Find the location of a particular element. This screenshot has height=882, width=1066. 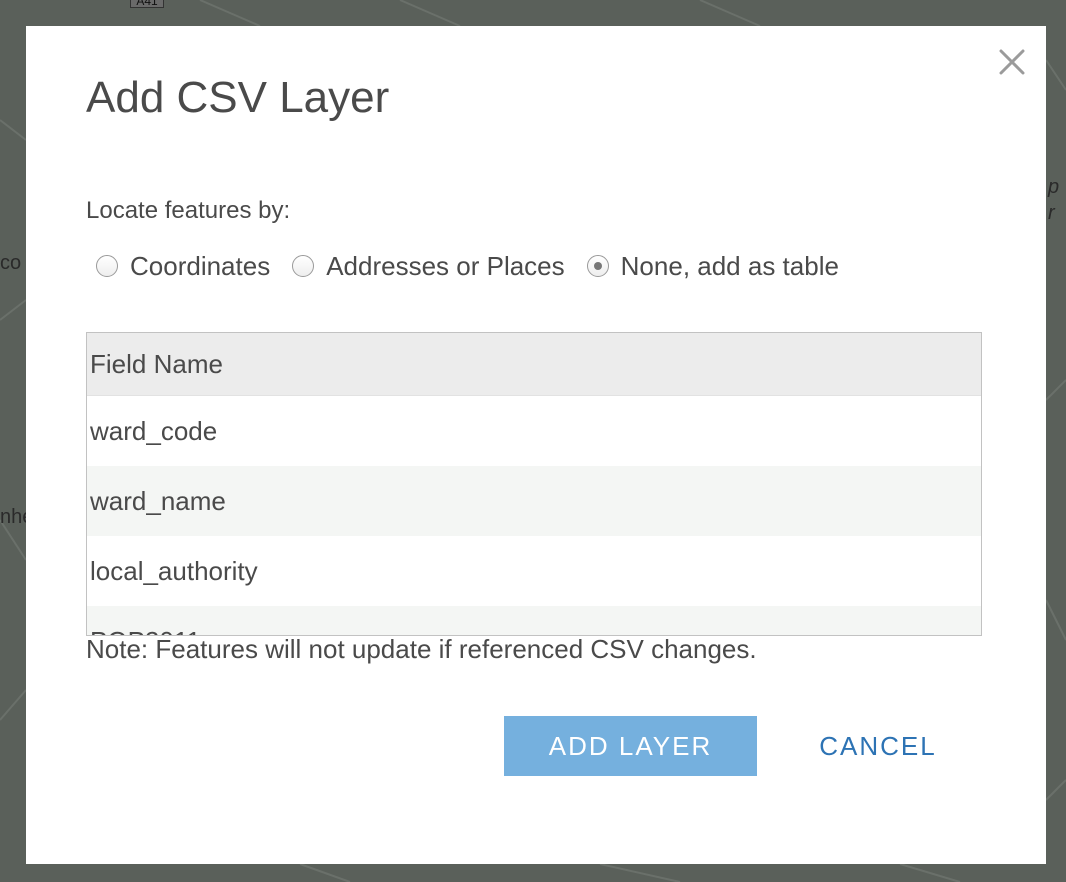

radio-label: None, add as table is located at coordinates (729, 265).